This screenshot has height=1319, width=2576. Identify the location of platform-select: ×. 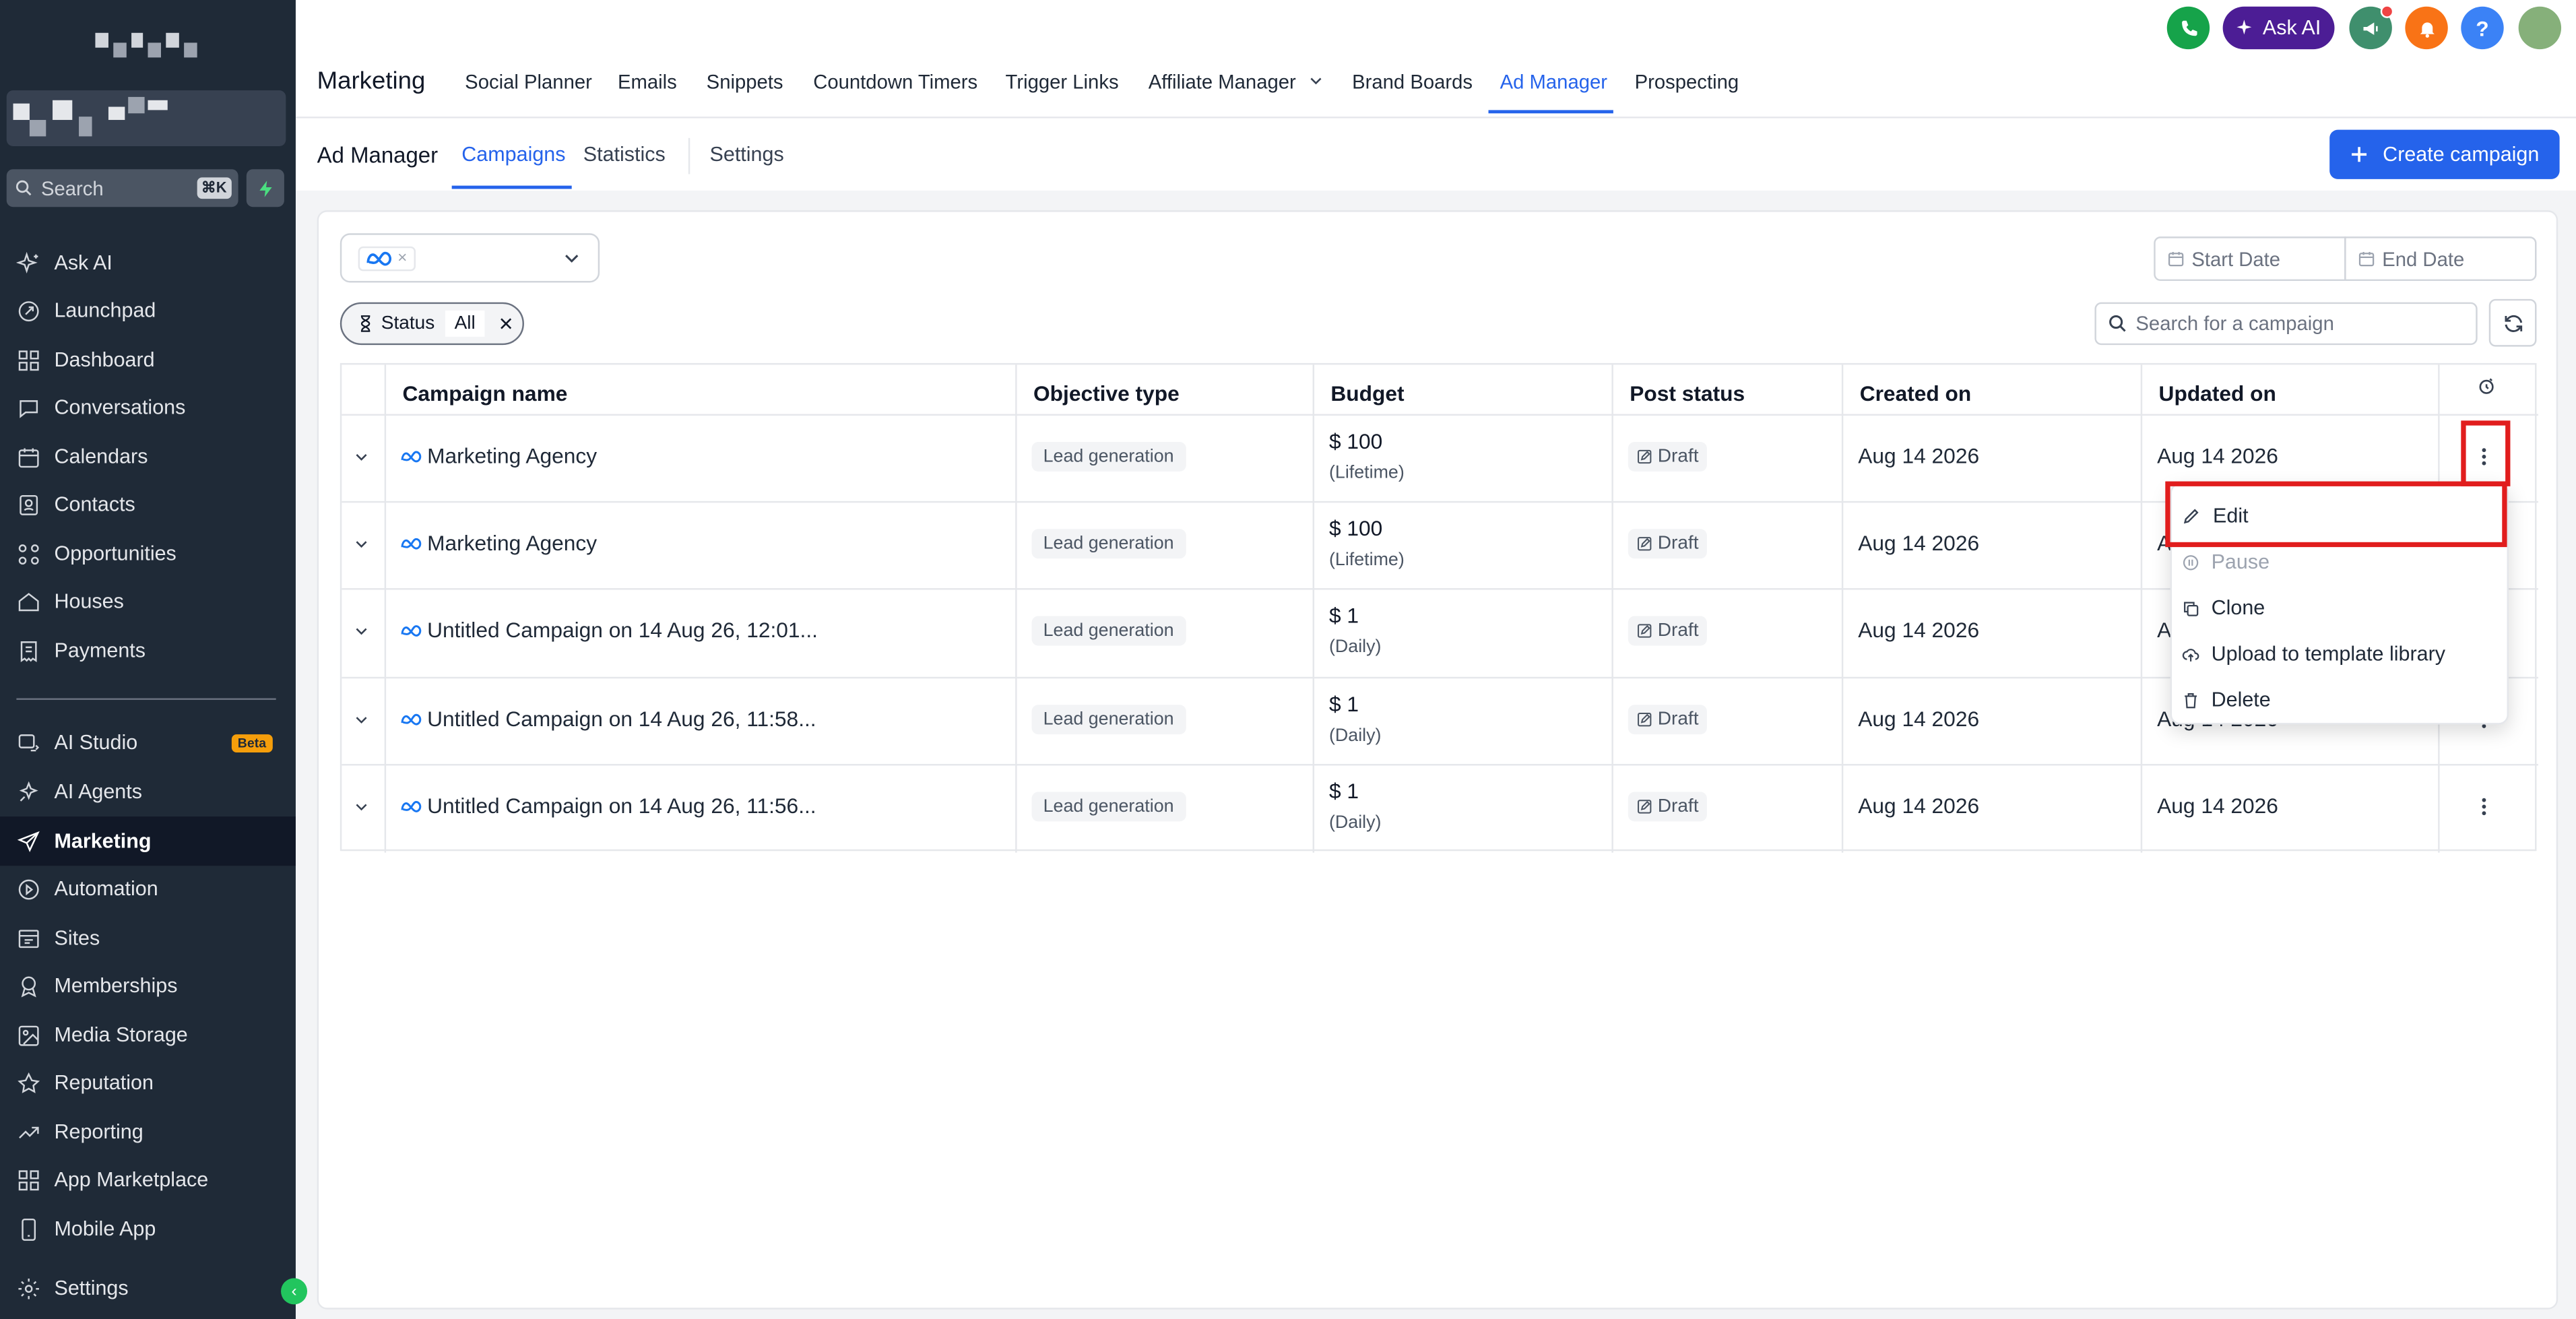
(470, 258).